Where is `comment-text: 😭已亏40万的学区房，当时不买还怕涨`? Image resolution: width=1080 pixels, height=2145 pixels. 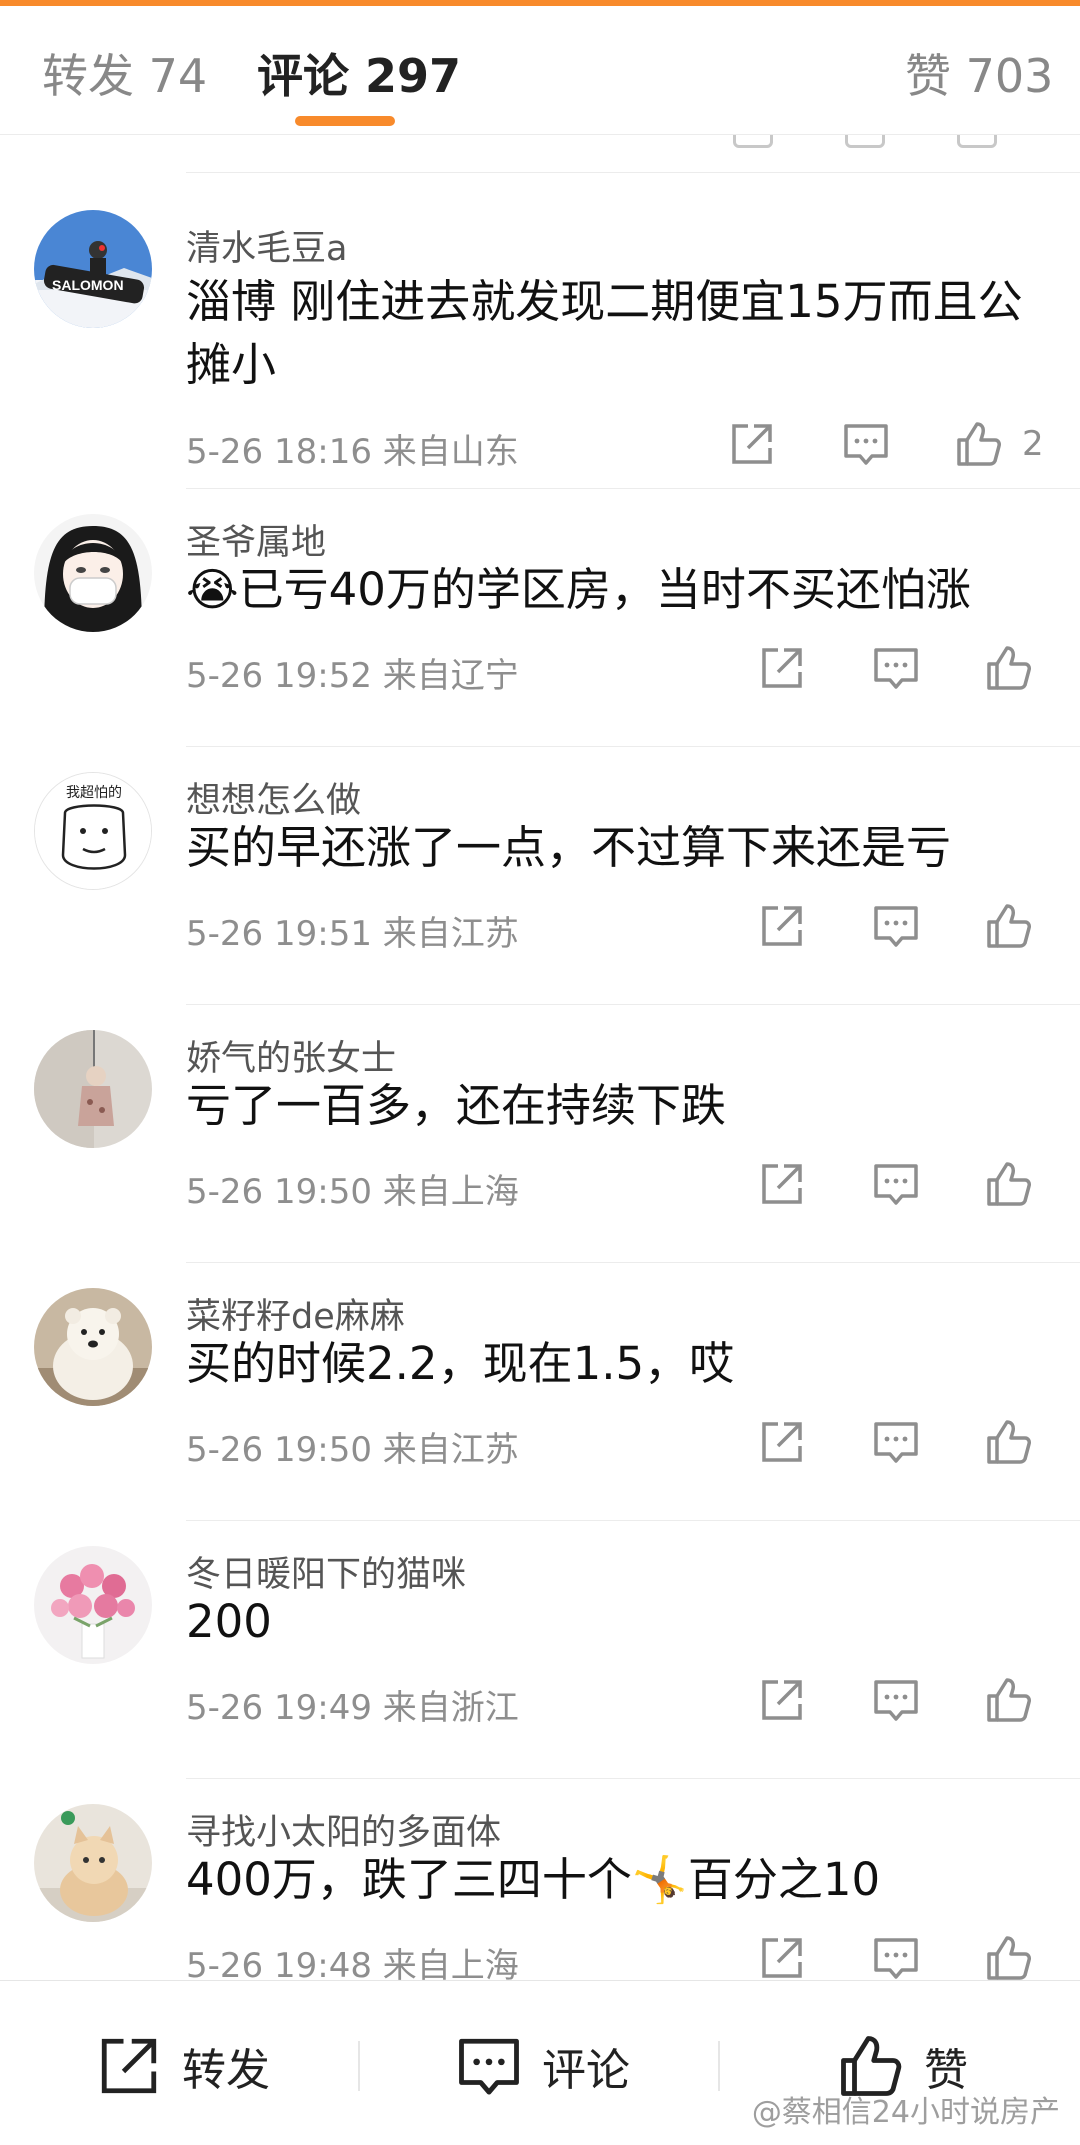 comment-text: 😭已亏40万的学区房，当时不买还怕涨 is located at coordinates (578, 589).